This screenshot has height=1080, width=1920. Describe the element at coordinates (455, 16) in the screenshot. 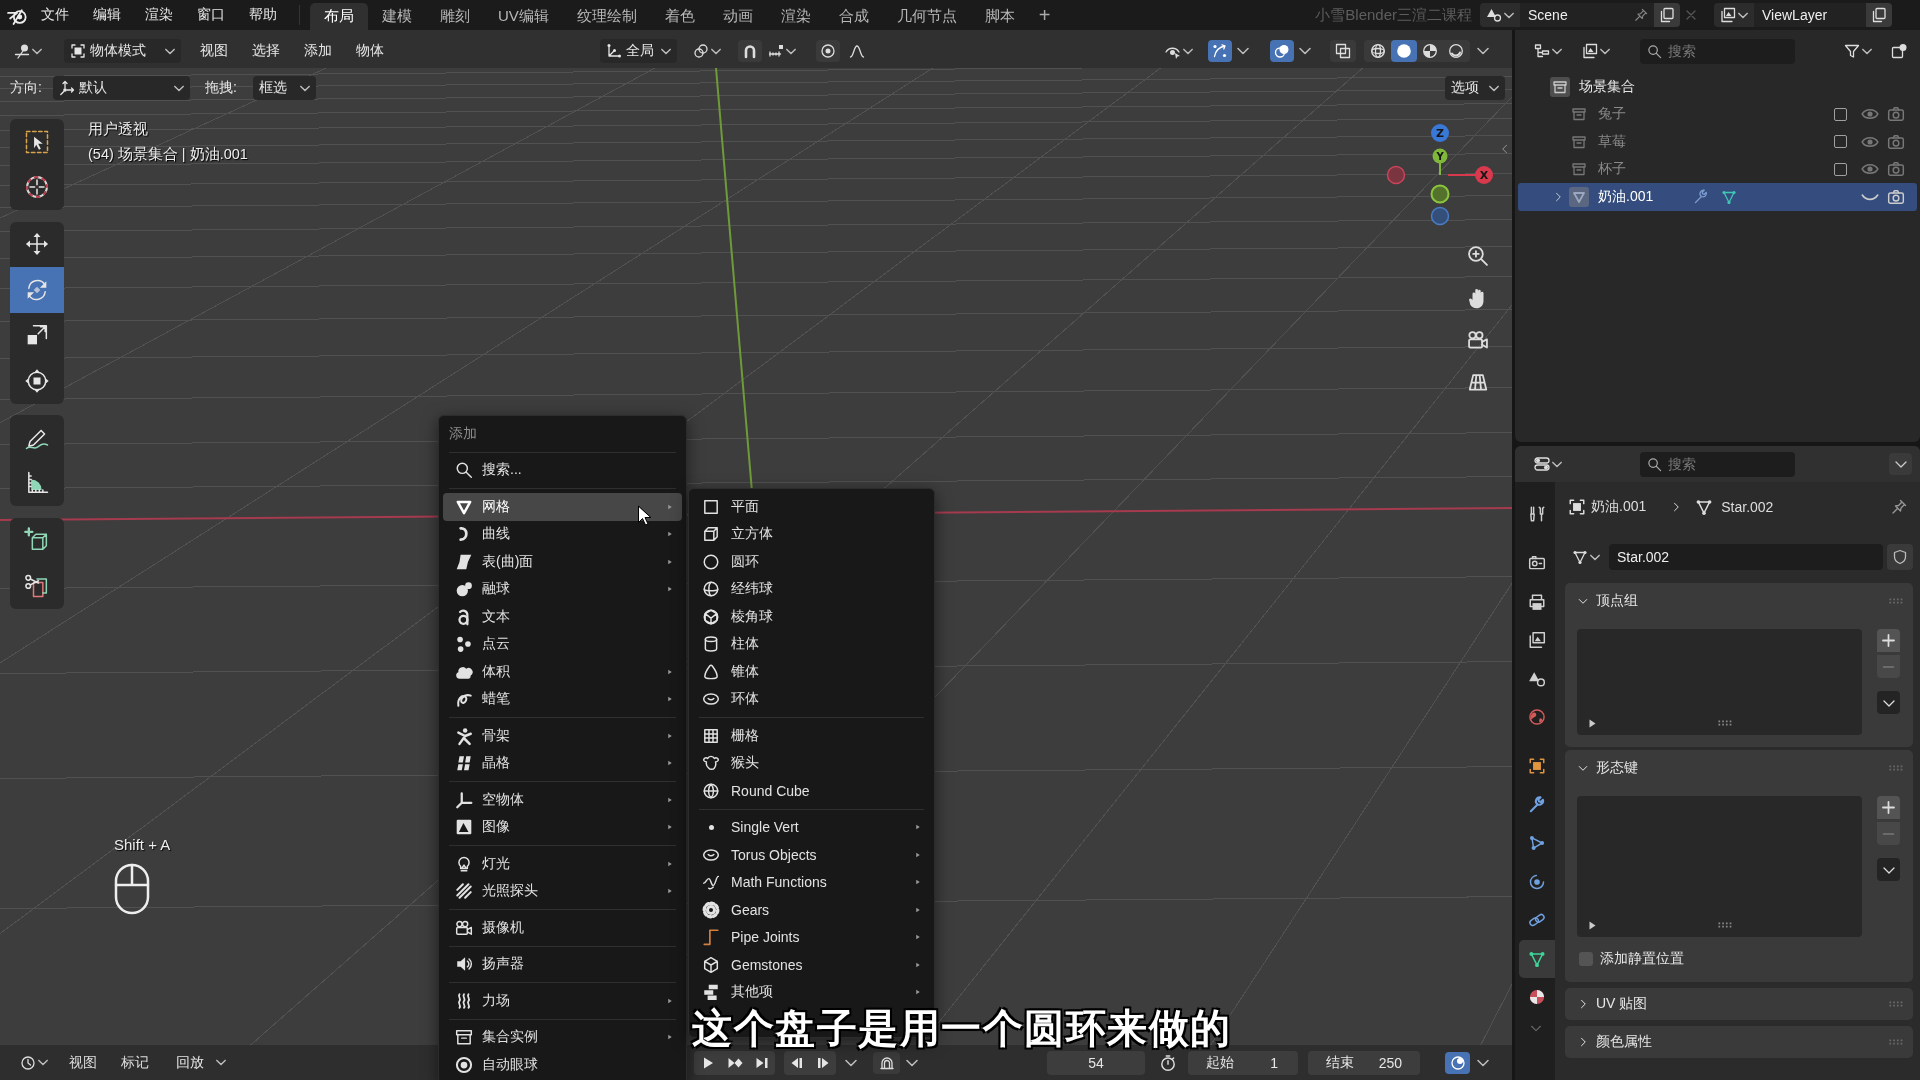

I see `workspace-tab: 雕刻` at that location.